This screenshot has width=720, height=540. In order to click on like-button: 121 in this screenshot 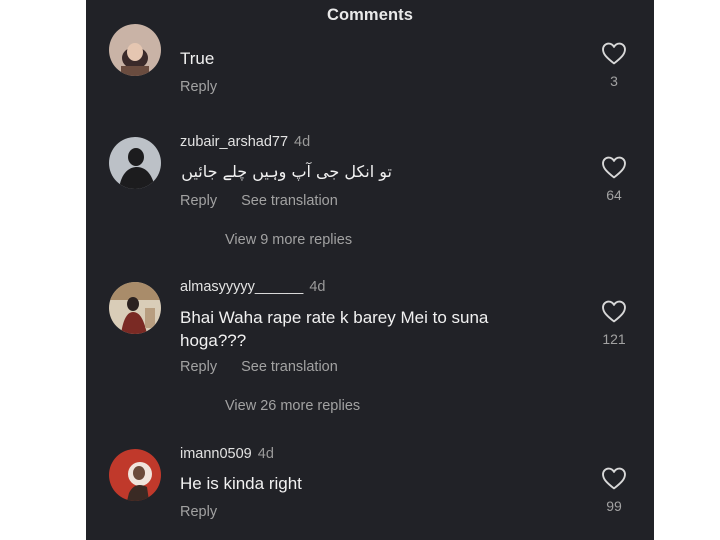, I will do `click(614, 323)`.